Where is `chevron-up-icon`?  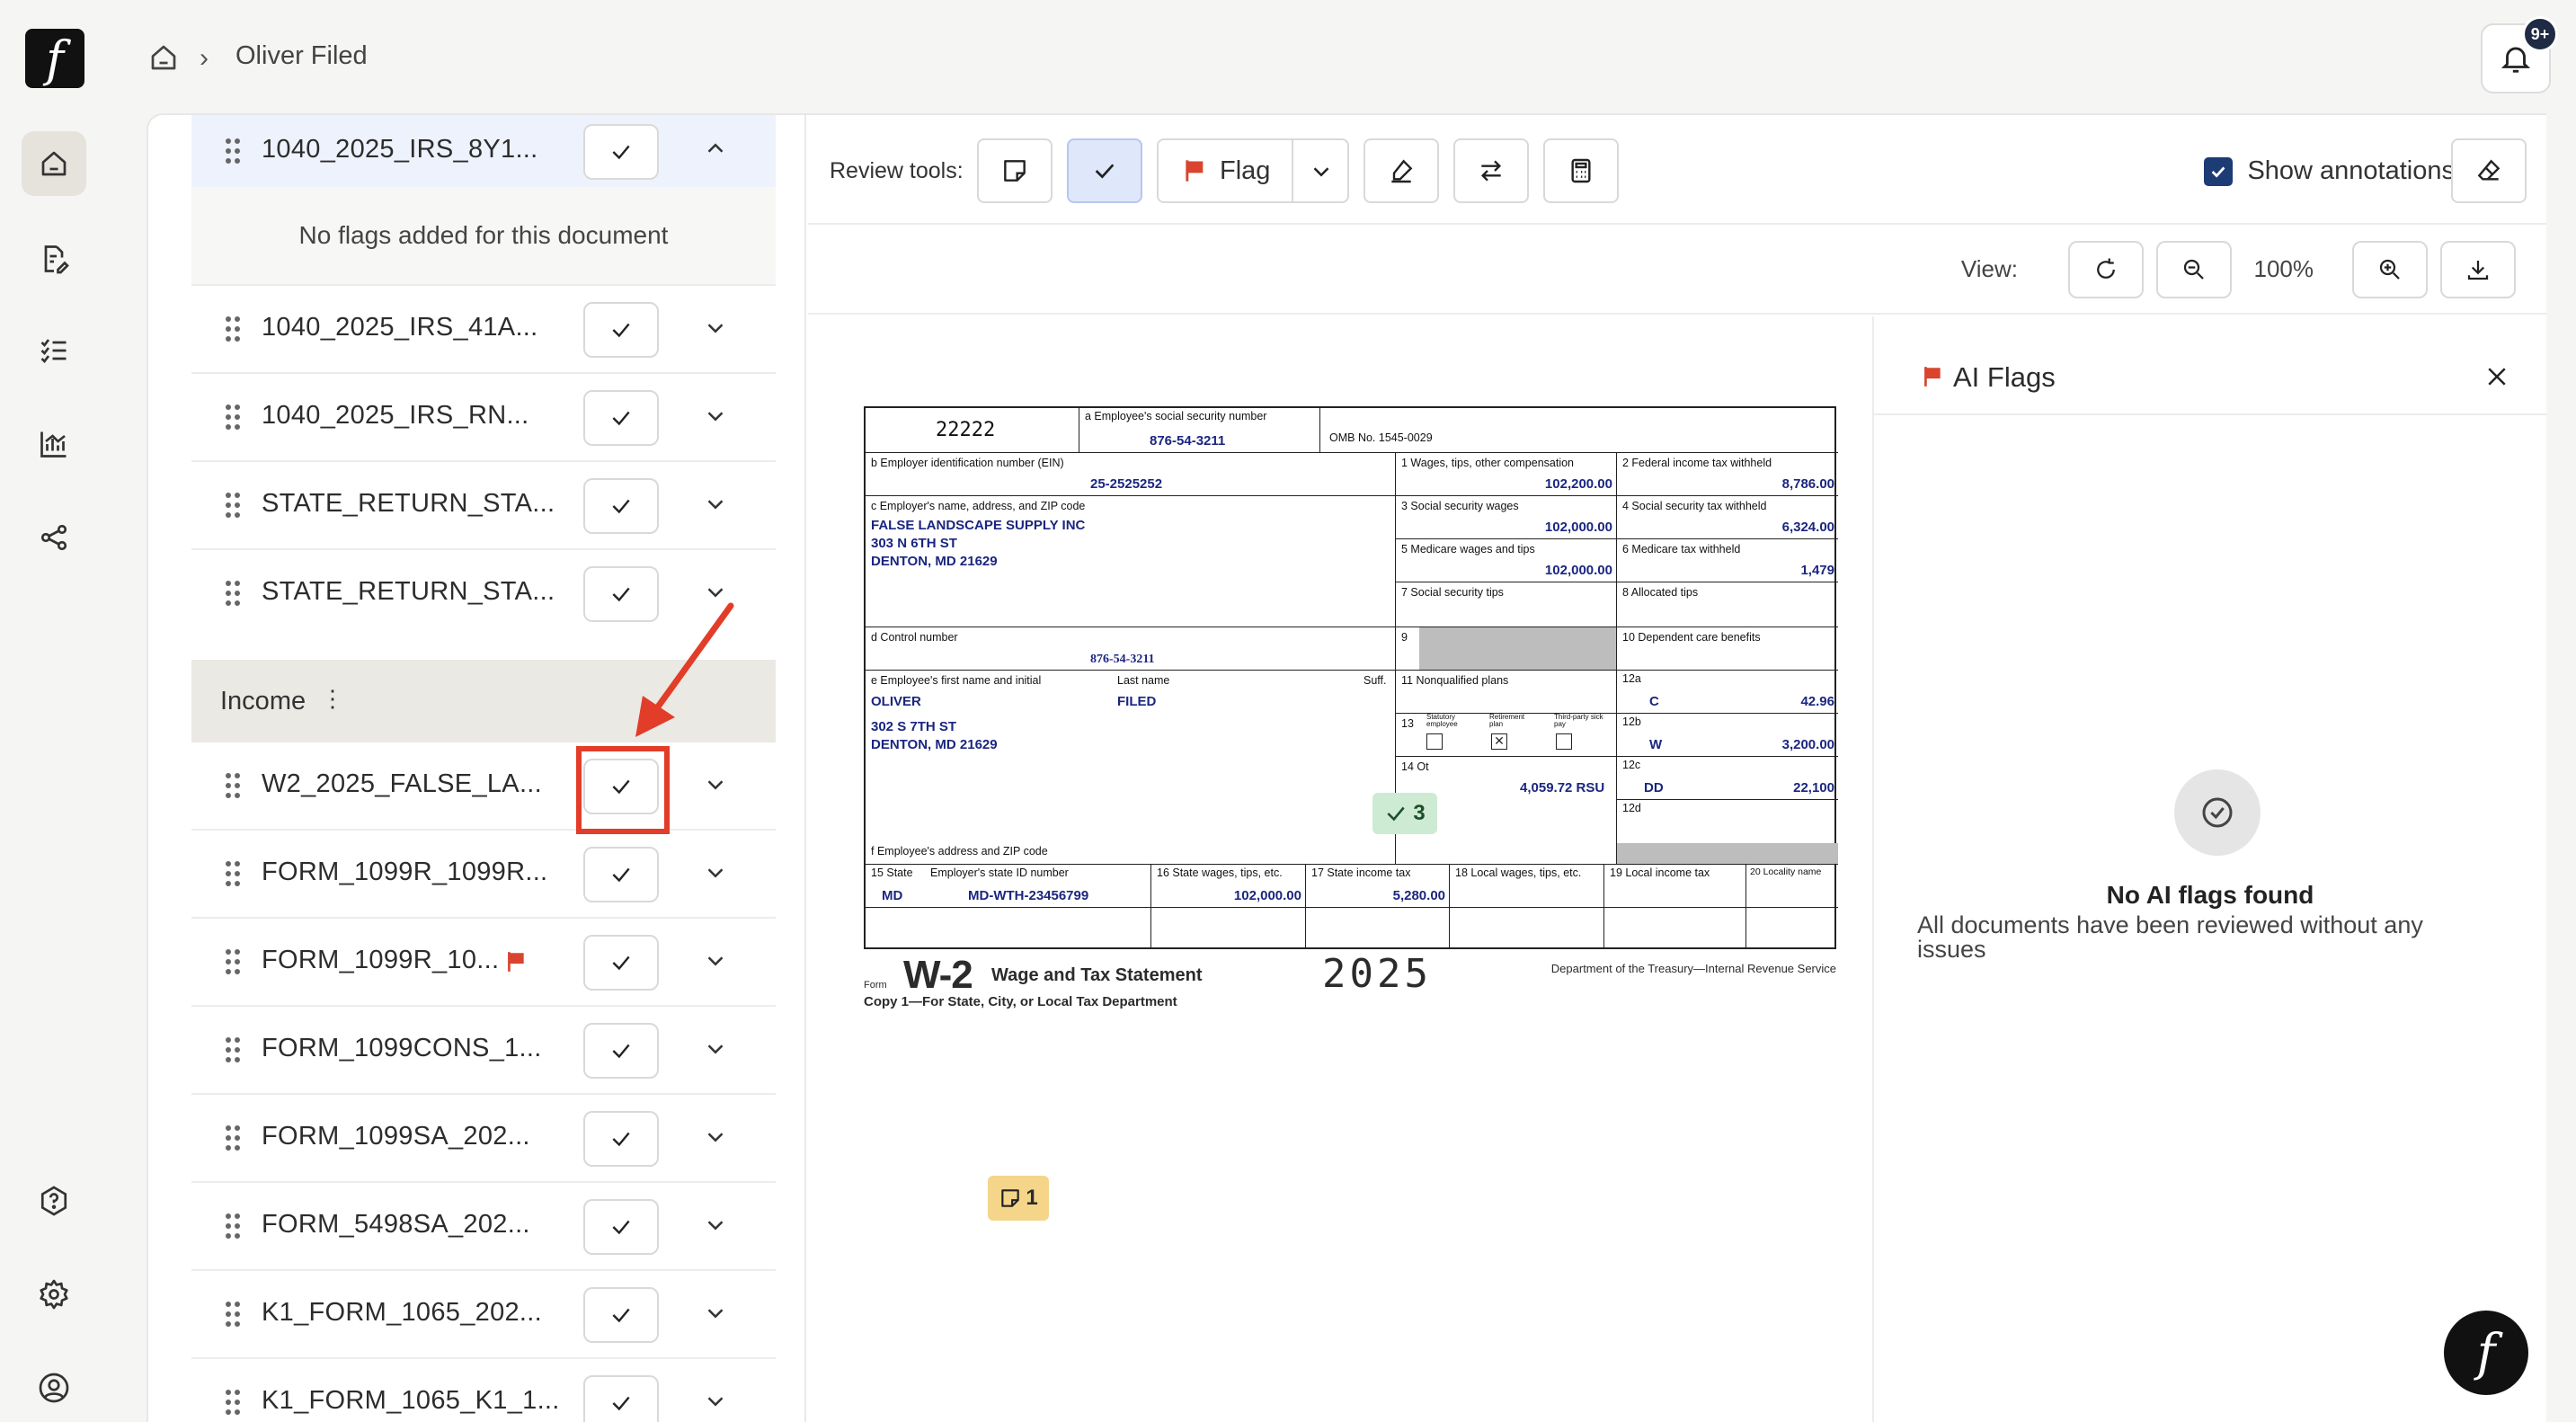
chevron-up-icon is located at coordinates (715, 149).